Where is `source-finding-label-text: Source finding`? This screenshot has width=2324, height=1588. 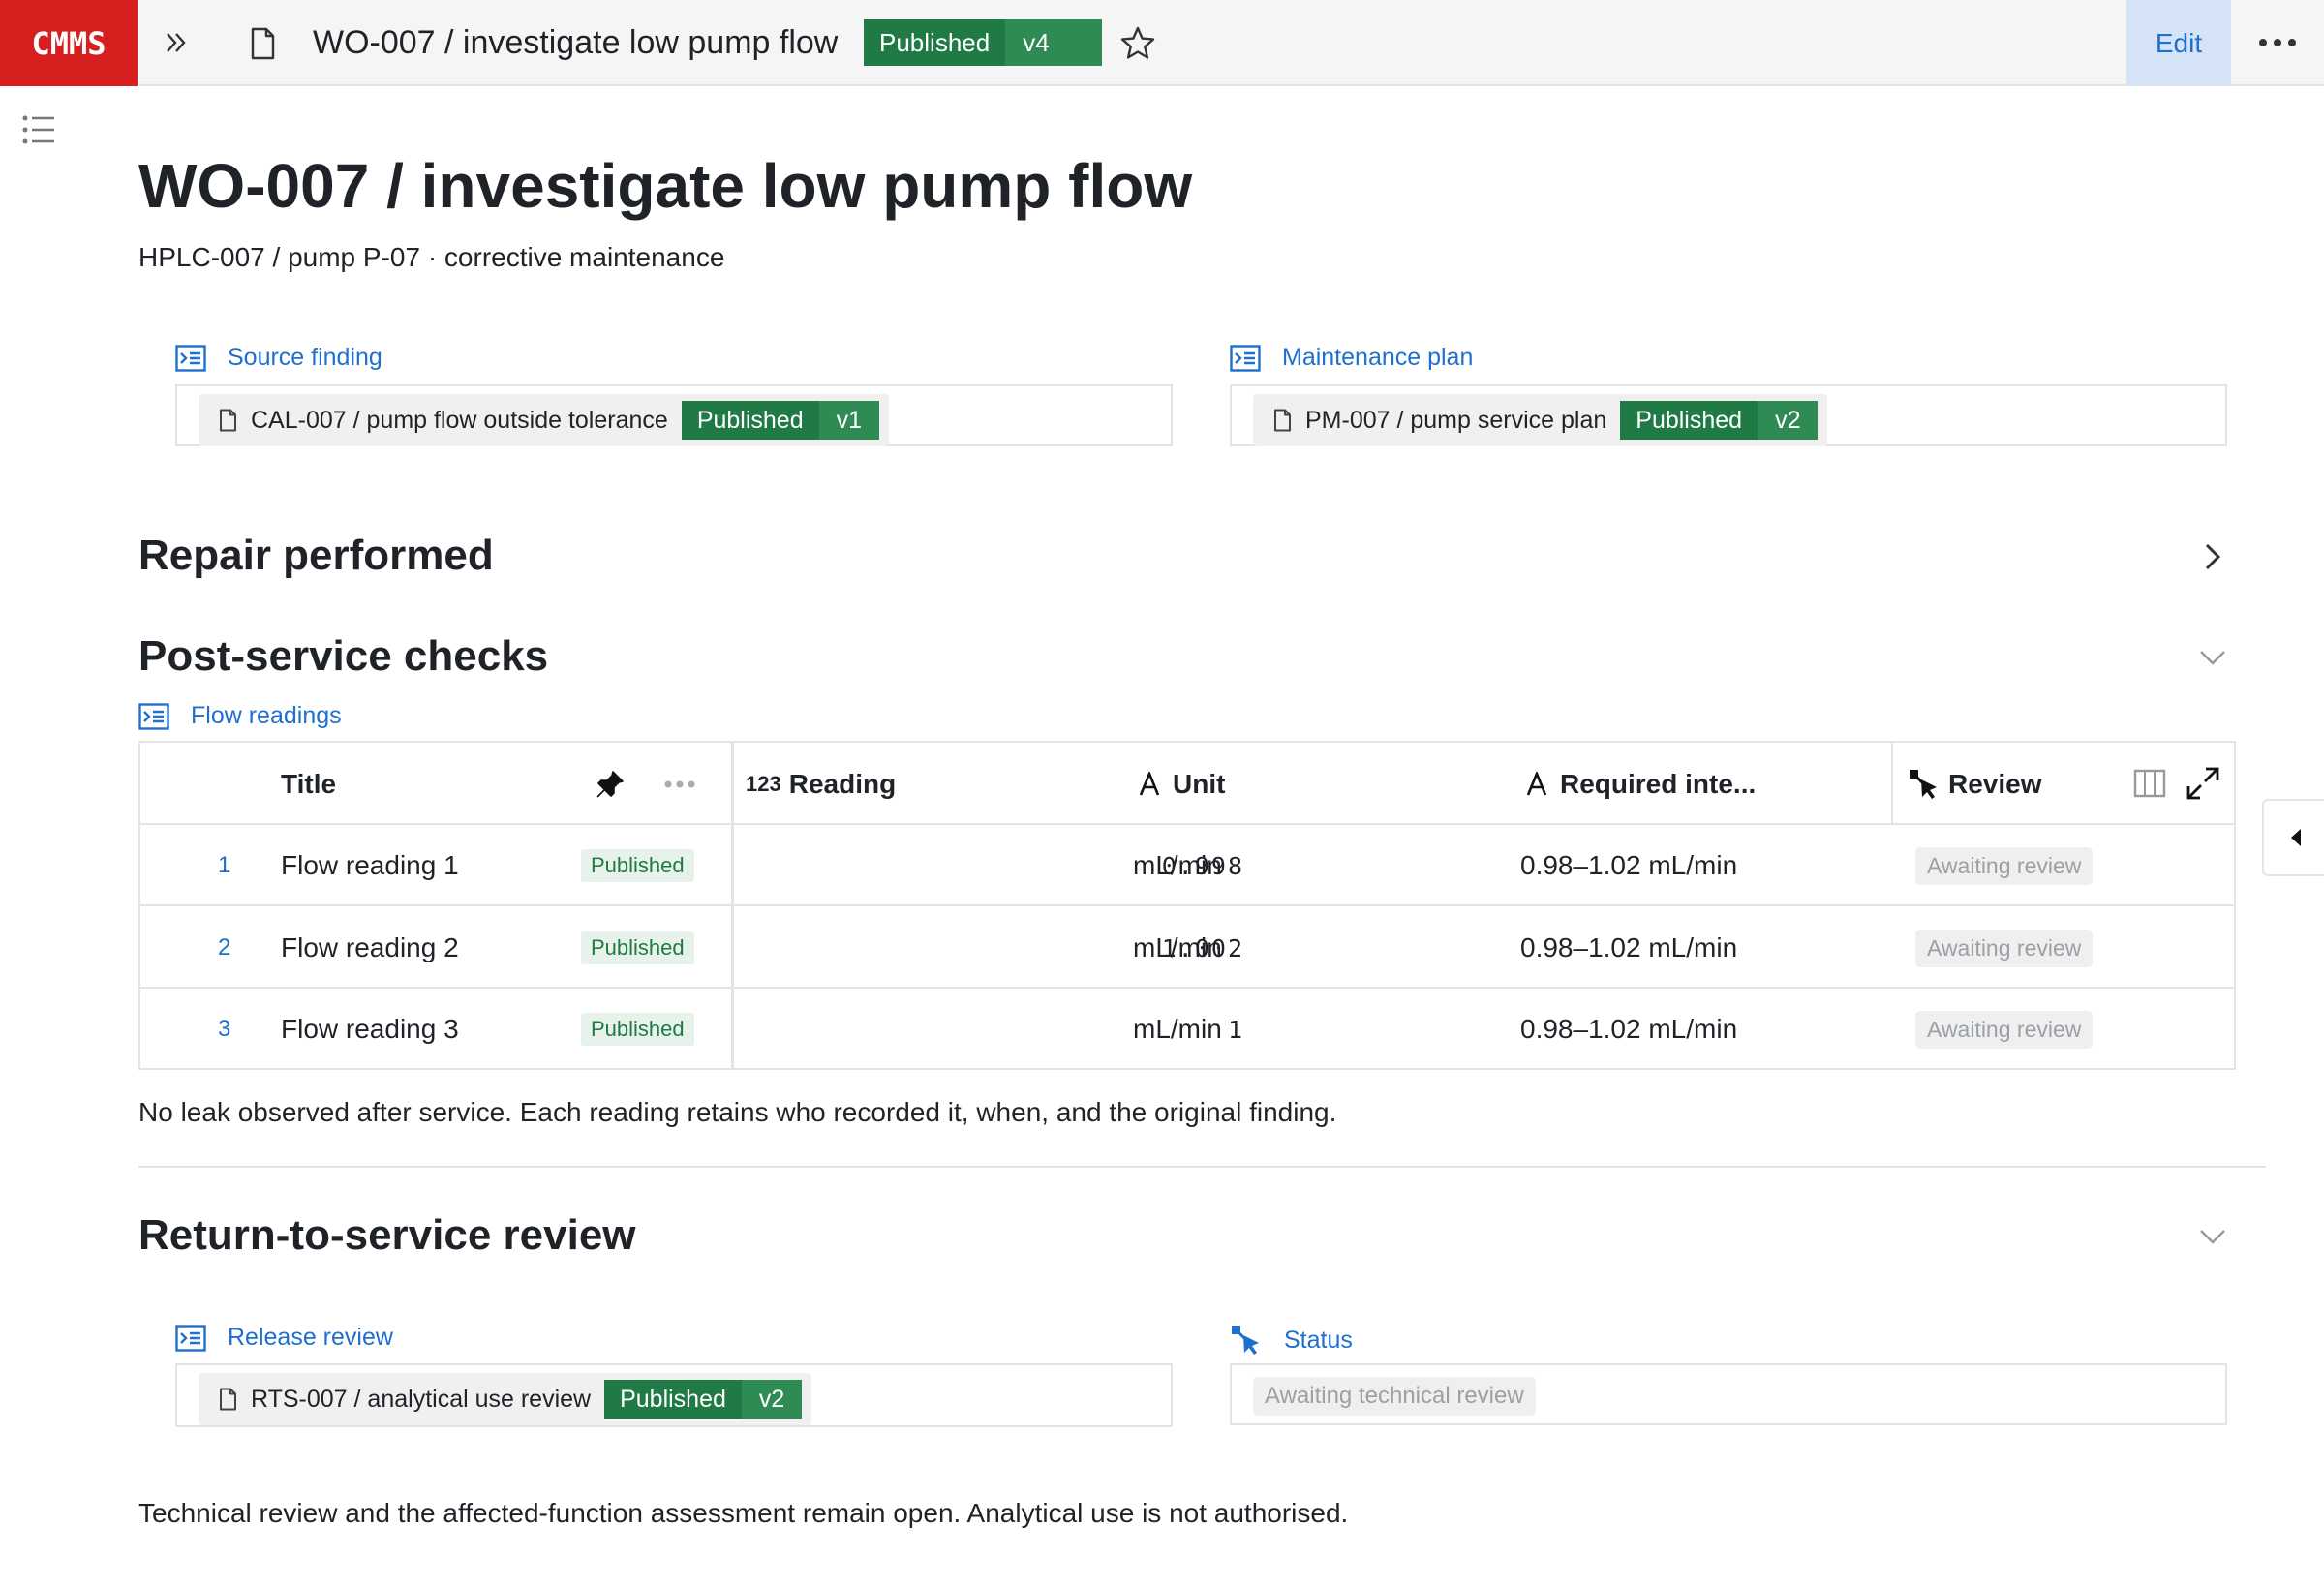
source-finding-label-text: Source finding is located at coordinates (305, 357).